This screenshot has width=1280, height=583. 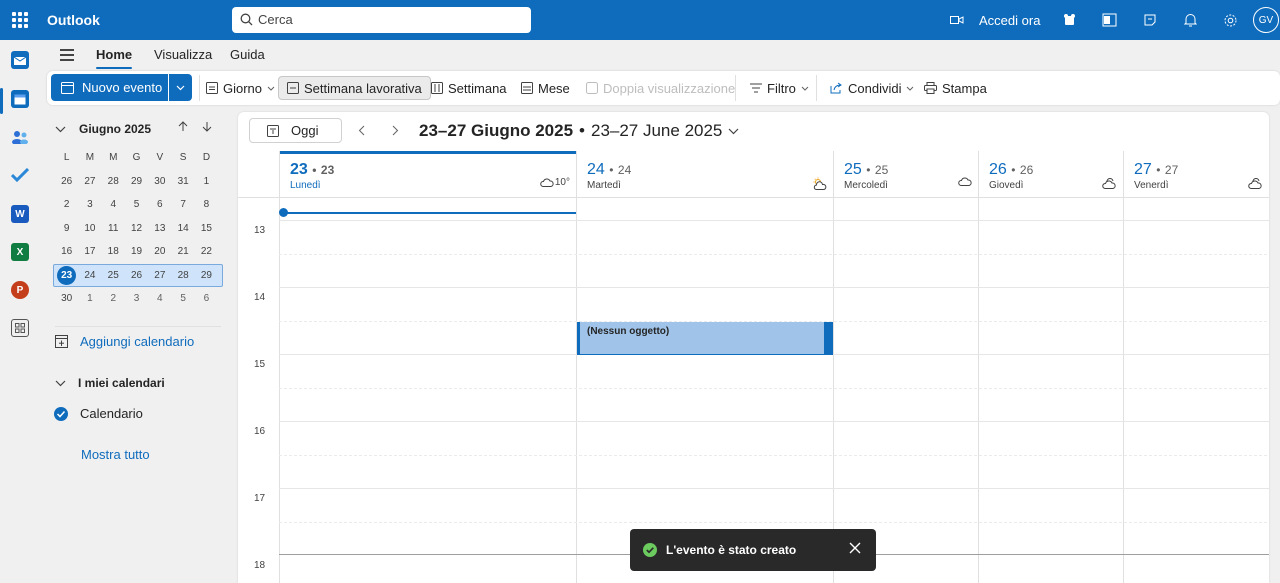 What do you see at coordinates (20, 60) in the screenshot?
I see `mail-icon` at bounding box center [20, 60].